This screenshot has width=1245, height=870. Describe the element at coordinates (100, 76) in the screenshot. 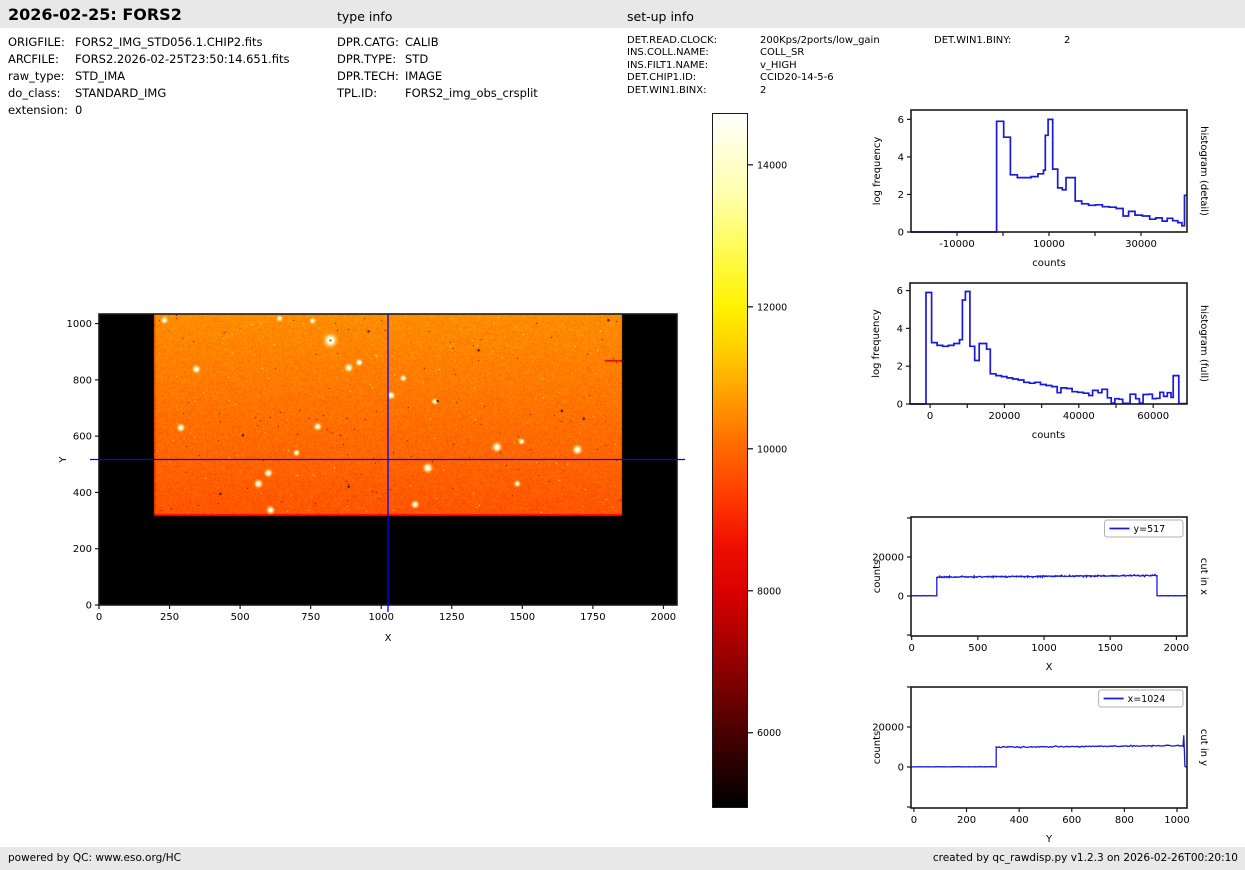

I see `info-value: STD_IMA` at that location.